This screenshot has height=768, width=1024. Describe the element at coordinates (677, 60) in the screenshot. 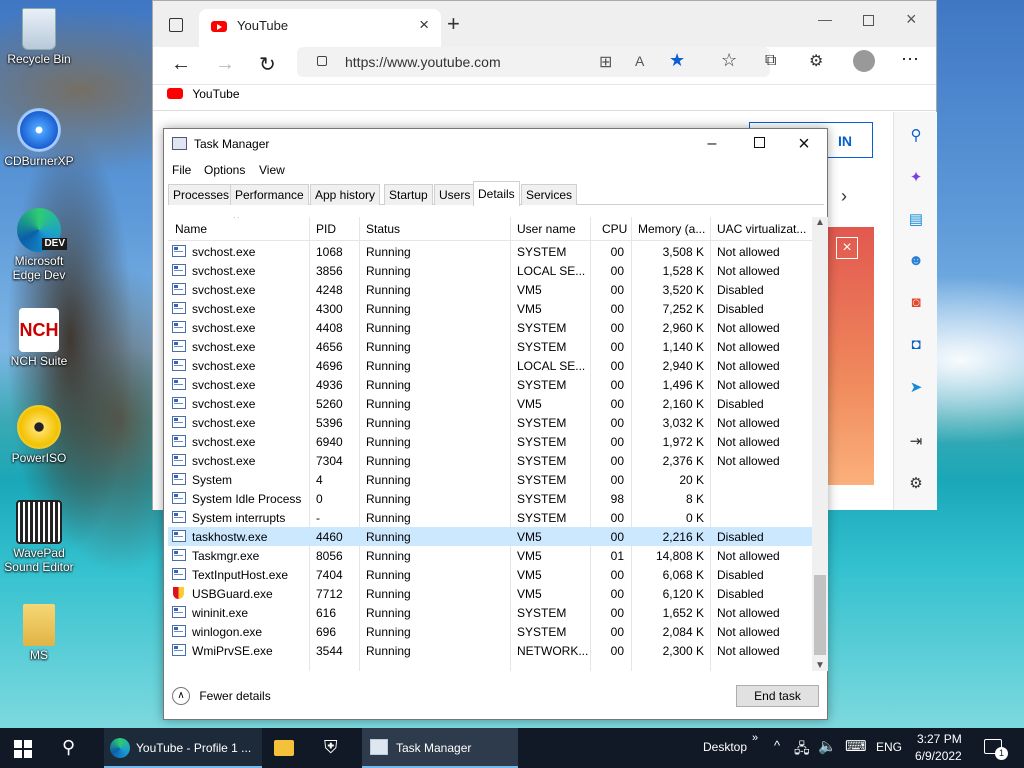

I see `favorite-star-icon: ★` at that location.